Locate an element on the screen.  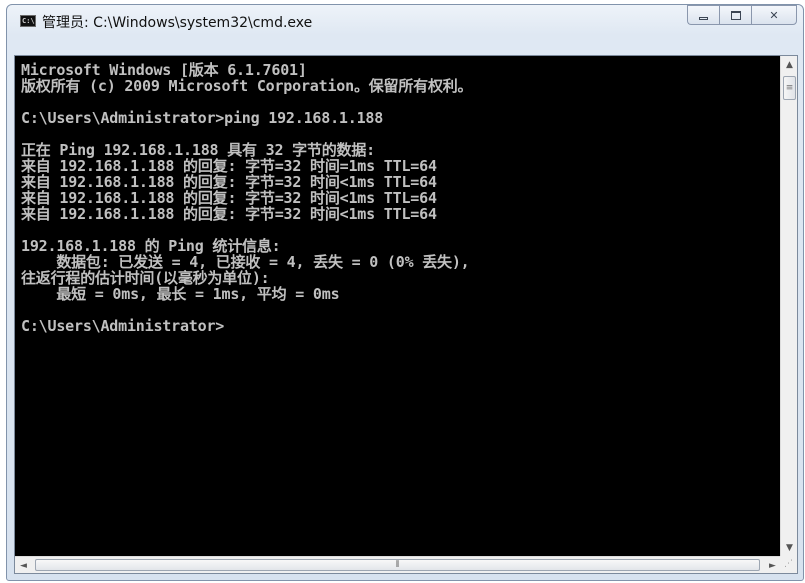
maximize-button is located at coordinates (735, 15).